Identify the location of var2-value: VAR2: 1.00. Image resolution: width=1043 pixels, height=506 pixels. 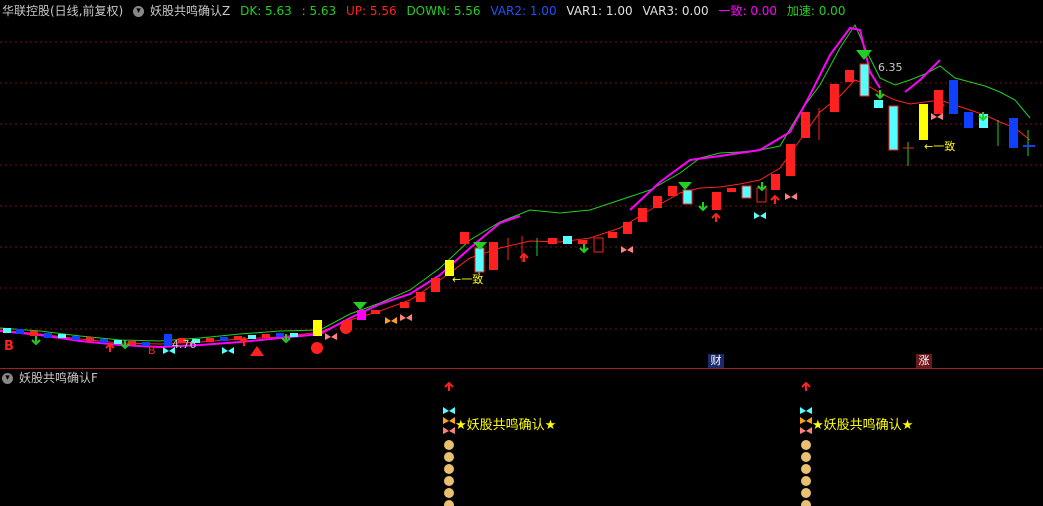
(523, 11).